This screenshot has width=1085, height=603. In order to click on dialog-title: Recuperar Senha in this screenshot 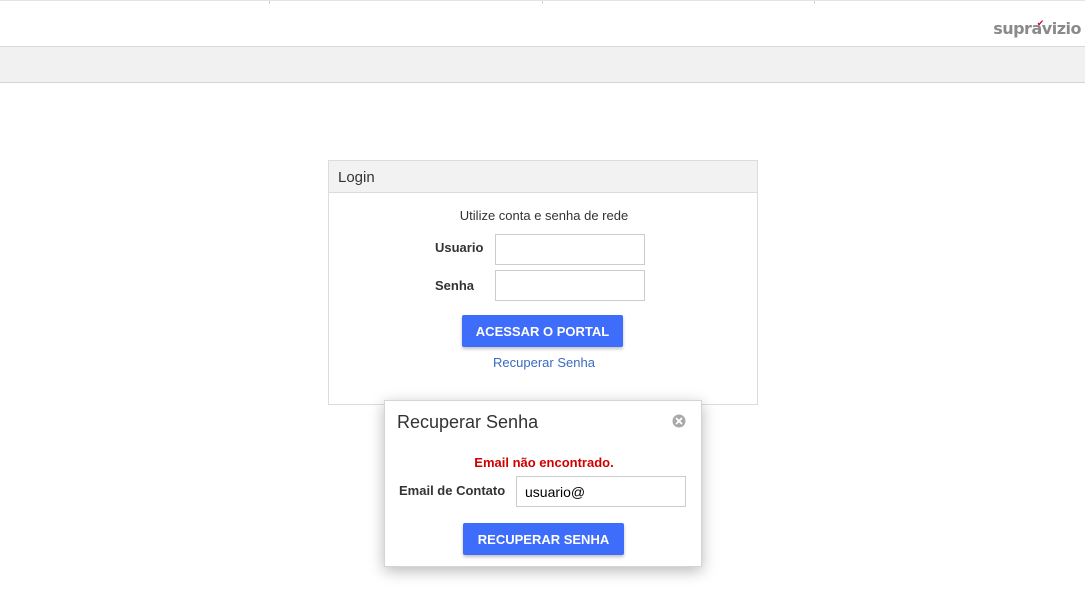, I will do `click(468, 422)`.